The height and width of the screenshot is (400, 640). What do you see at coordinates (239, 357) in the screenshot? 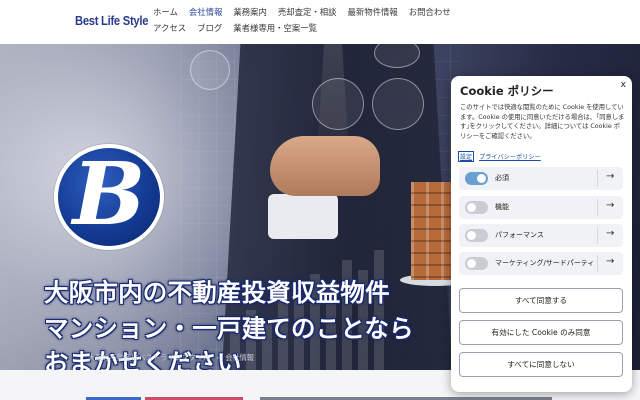
I see `breadcrumb-current: 会社情報` at bounding box center [239, 357].